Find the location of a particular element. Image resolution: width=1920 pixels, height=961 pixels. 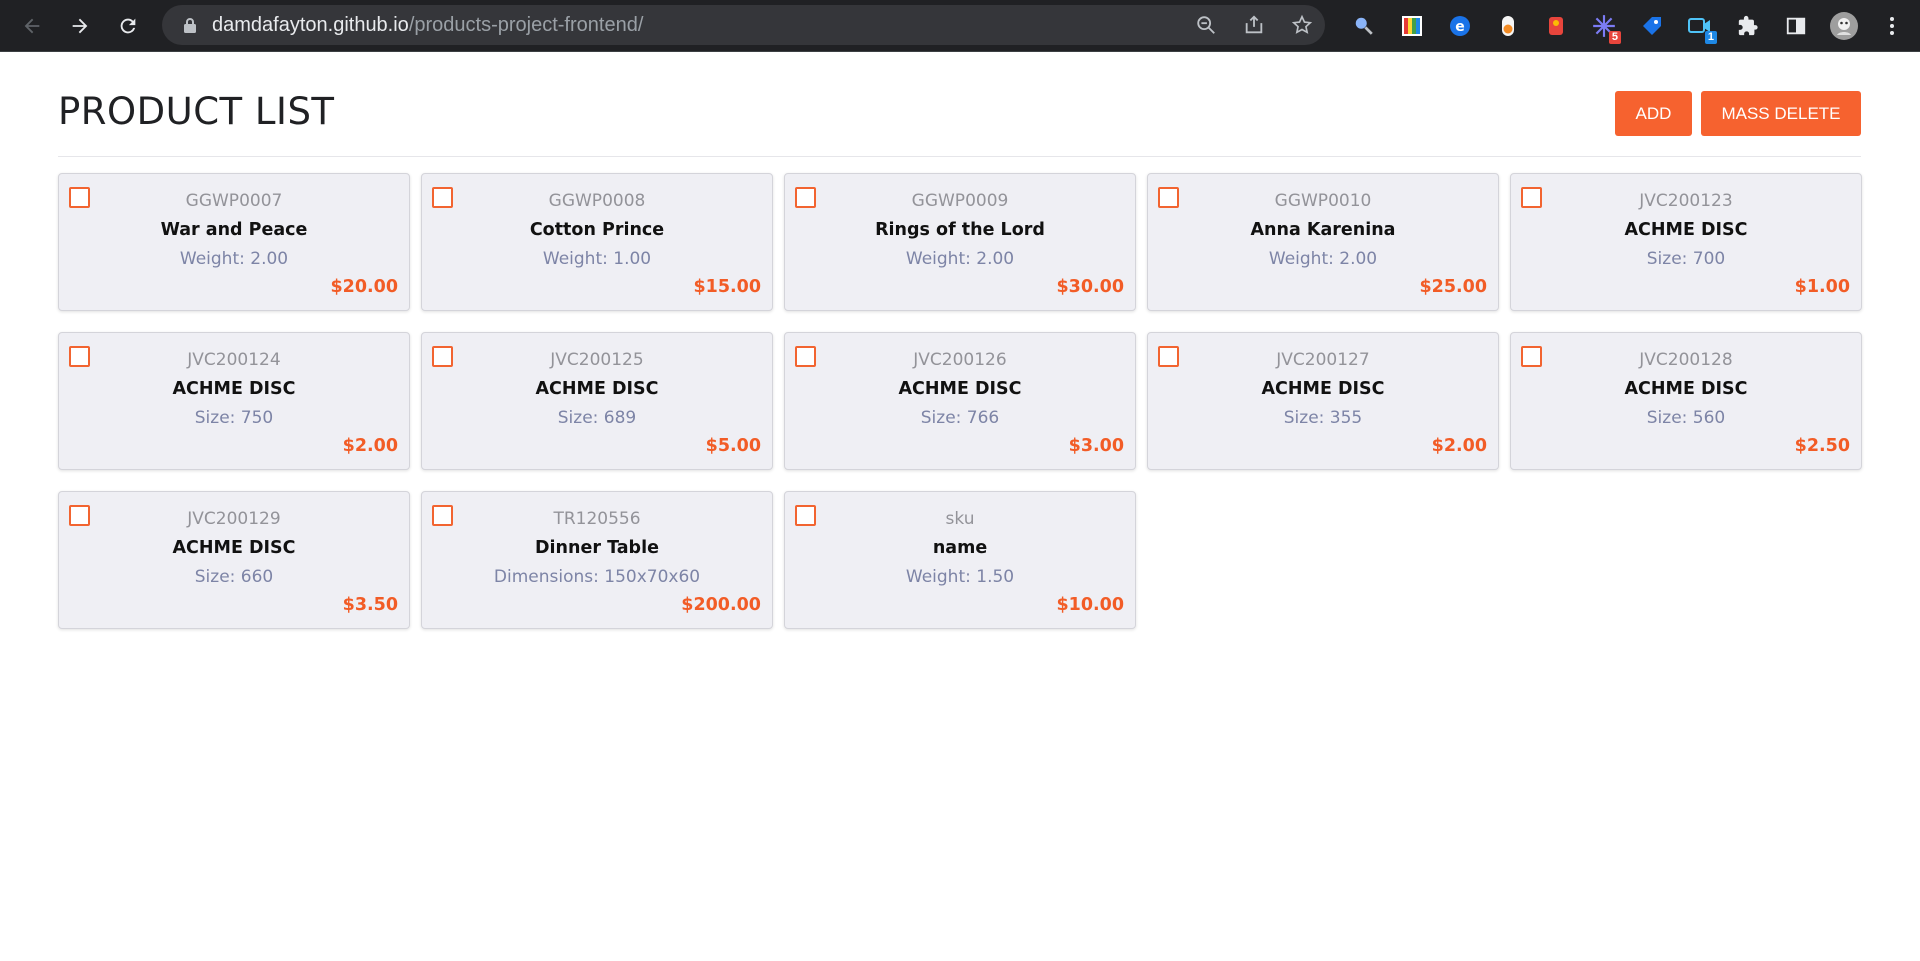

tag-ext-icon is located at coordinates (1652, 26).